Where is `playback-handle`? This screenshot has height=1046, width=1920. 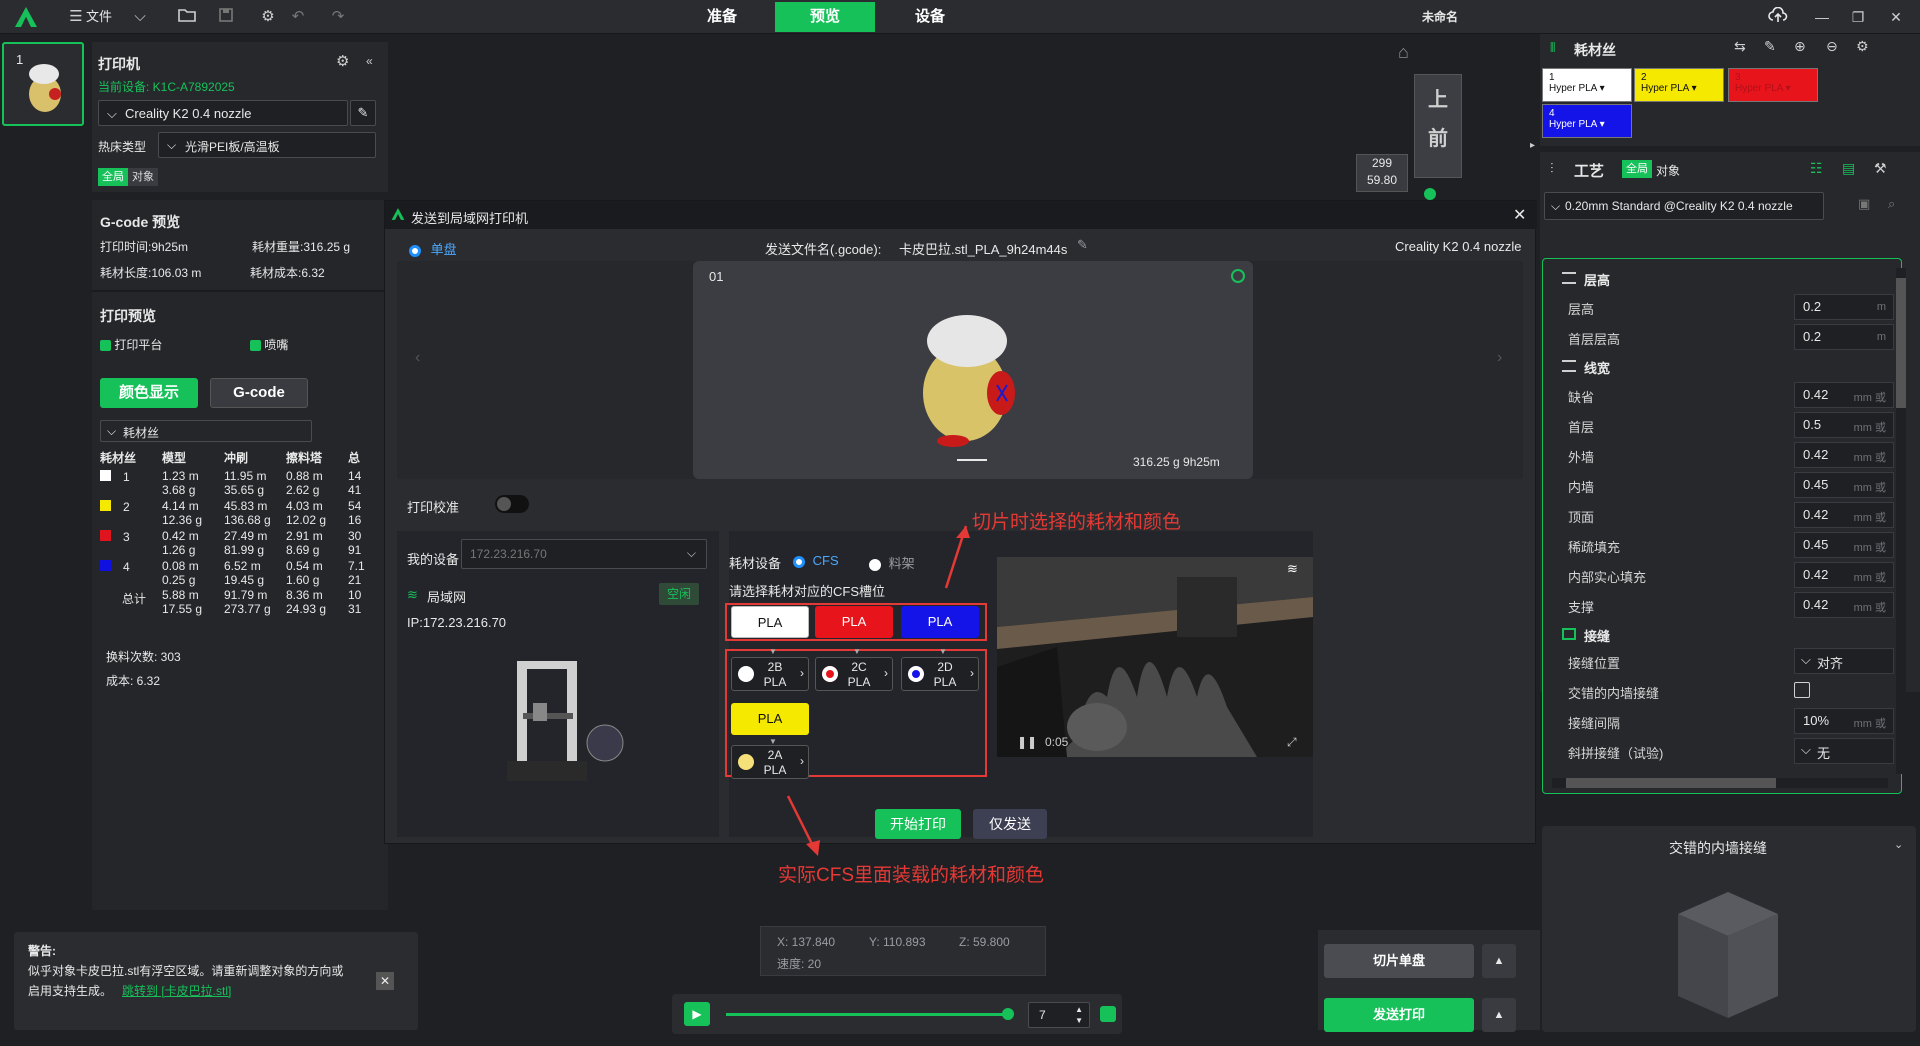
playback-handle is located at coordinates (1008, 1014).